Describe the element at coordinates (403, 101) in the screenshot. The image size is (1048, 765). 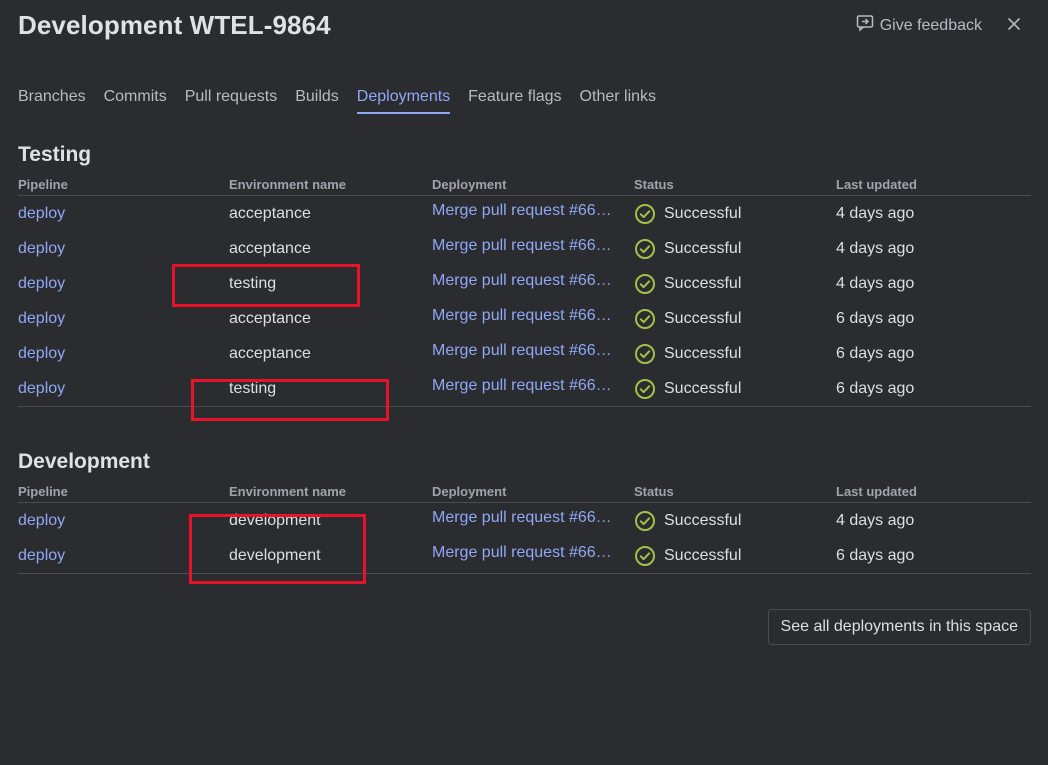
I see `tab-deployments: Deployments` at that location.